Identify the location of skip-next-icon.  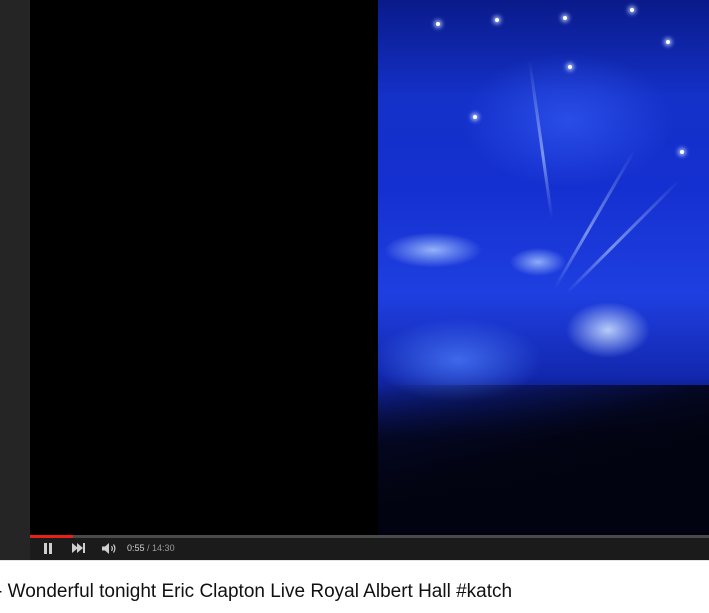
(79, 548).